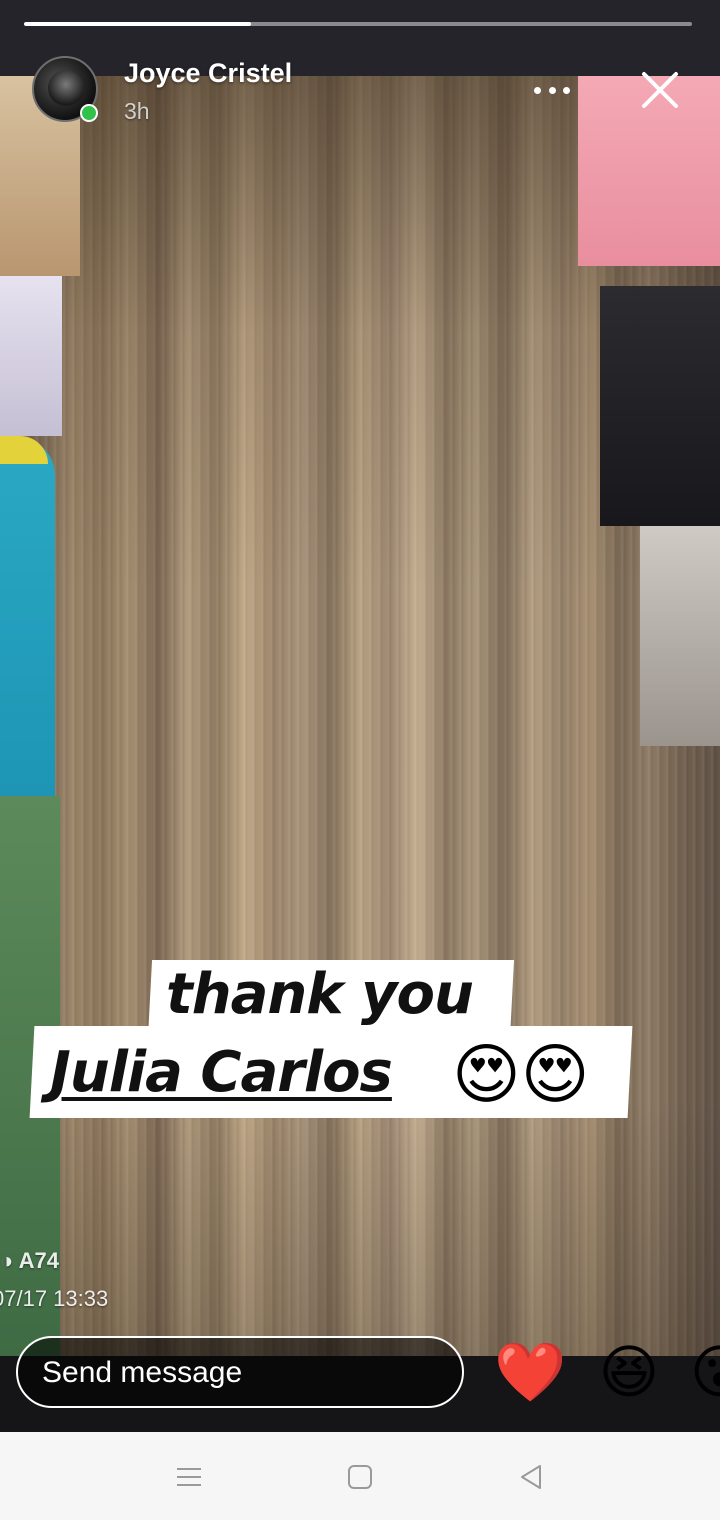 This screenshot has height=1520, width=720. Describe the element at coordinates (530, 1373) in the screenshot. I see `reaction-heart-button: ❤️` at that location.